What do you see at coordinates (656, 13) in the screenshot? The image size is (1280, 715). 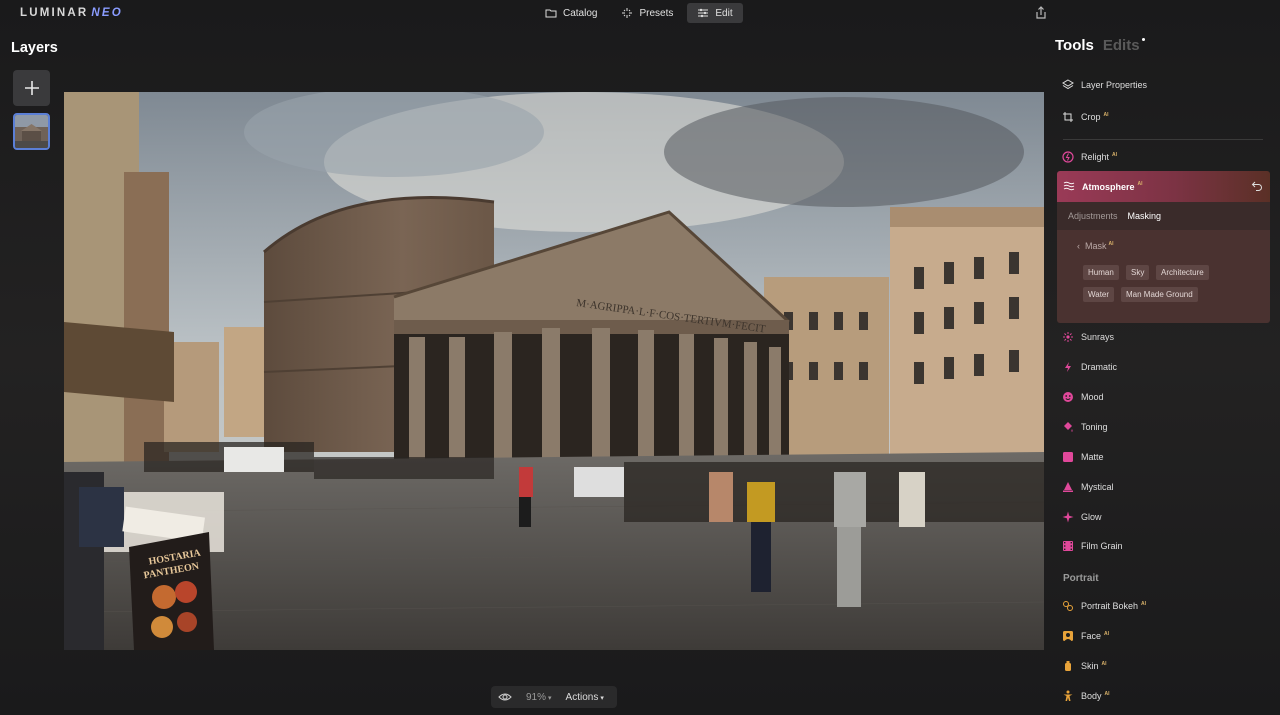 I see `presets-label: Presets` at bounding box center [656, 13].